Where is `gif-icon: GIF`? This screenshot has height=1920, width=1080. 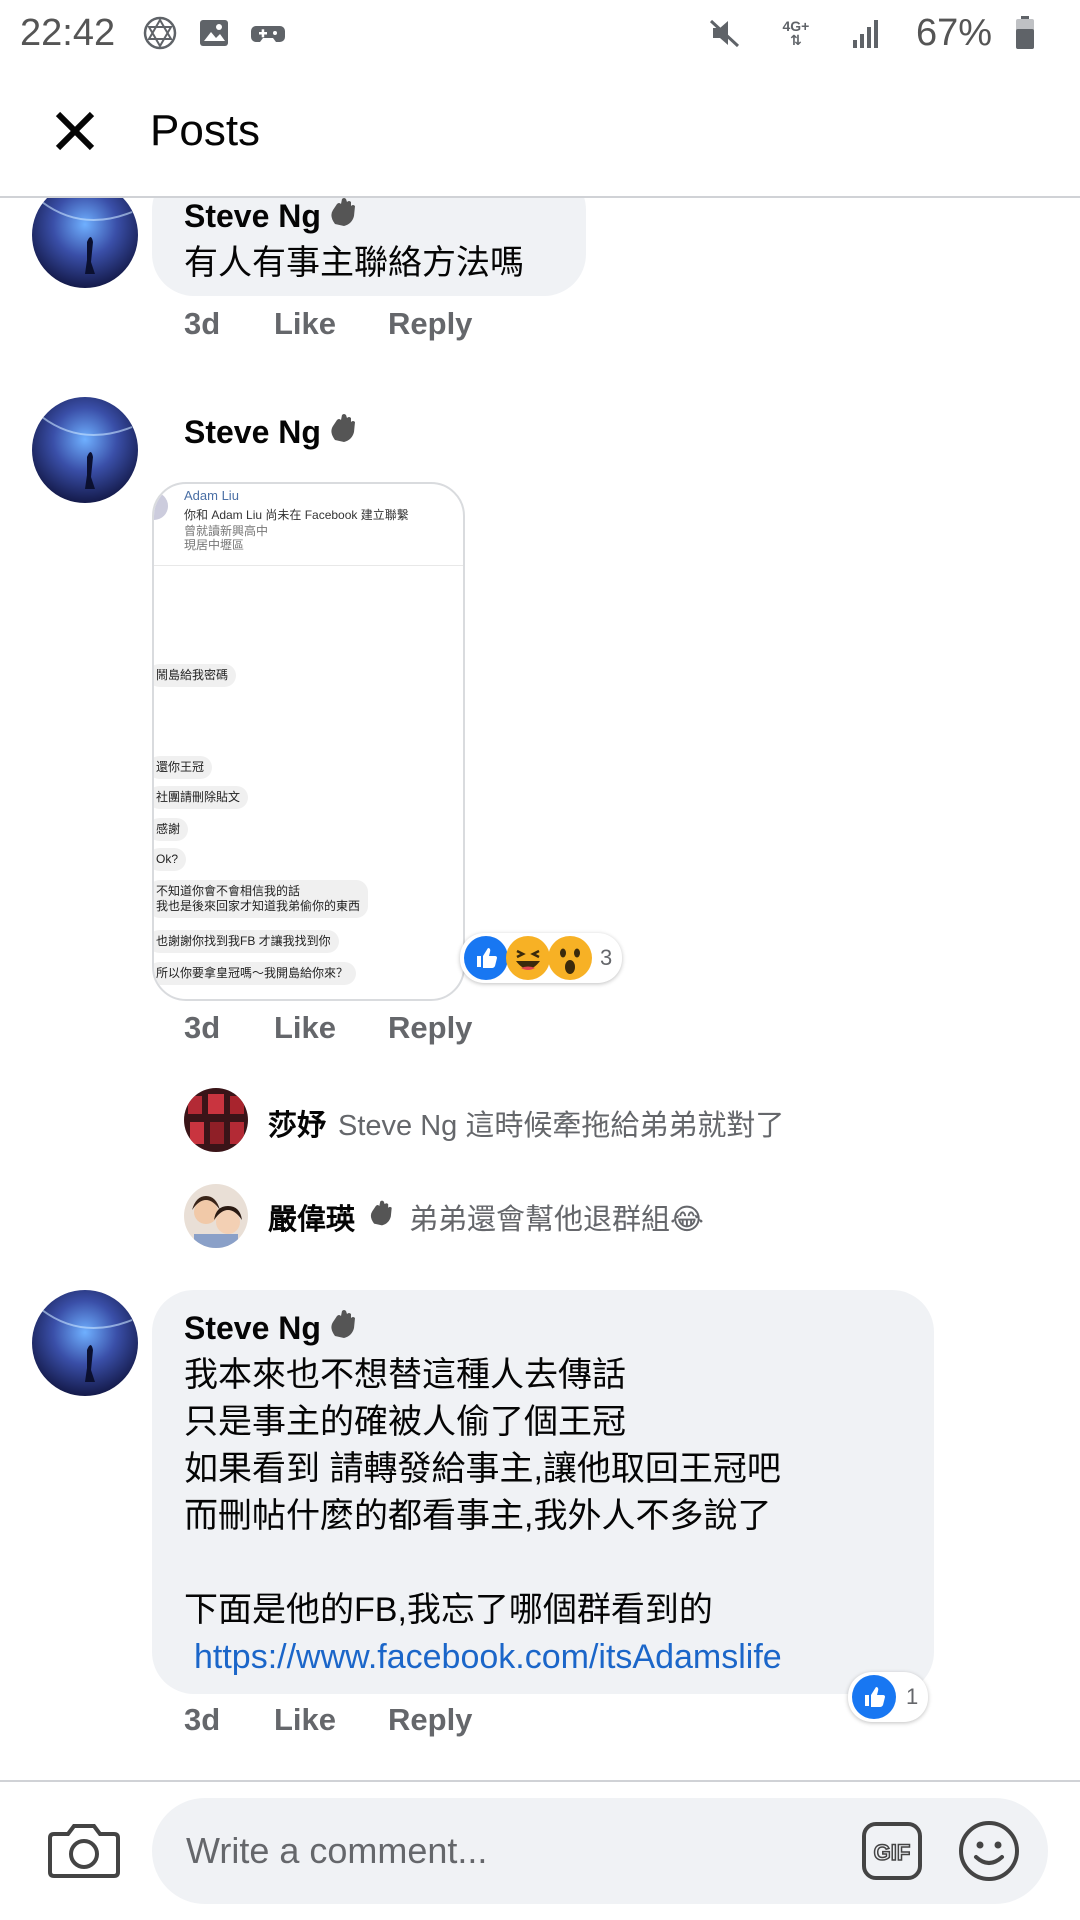
gif-icon: GIF is located at coordinates (892, 1851).